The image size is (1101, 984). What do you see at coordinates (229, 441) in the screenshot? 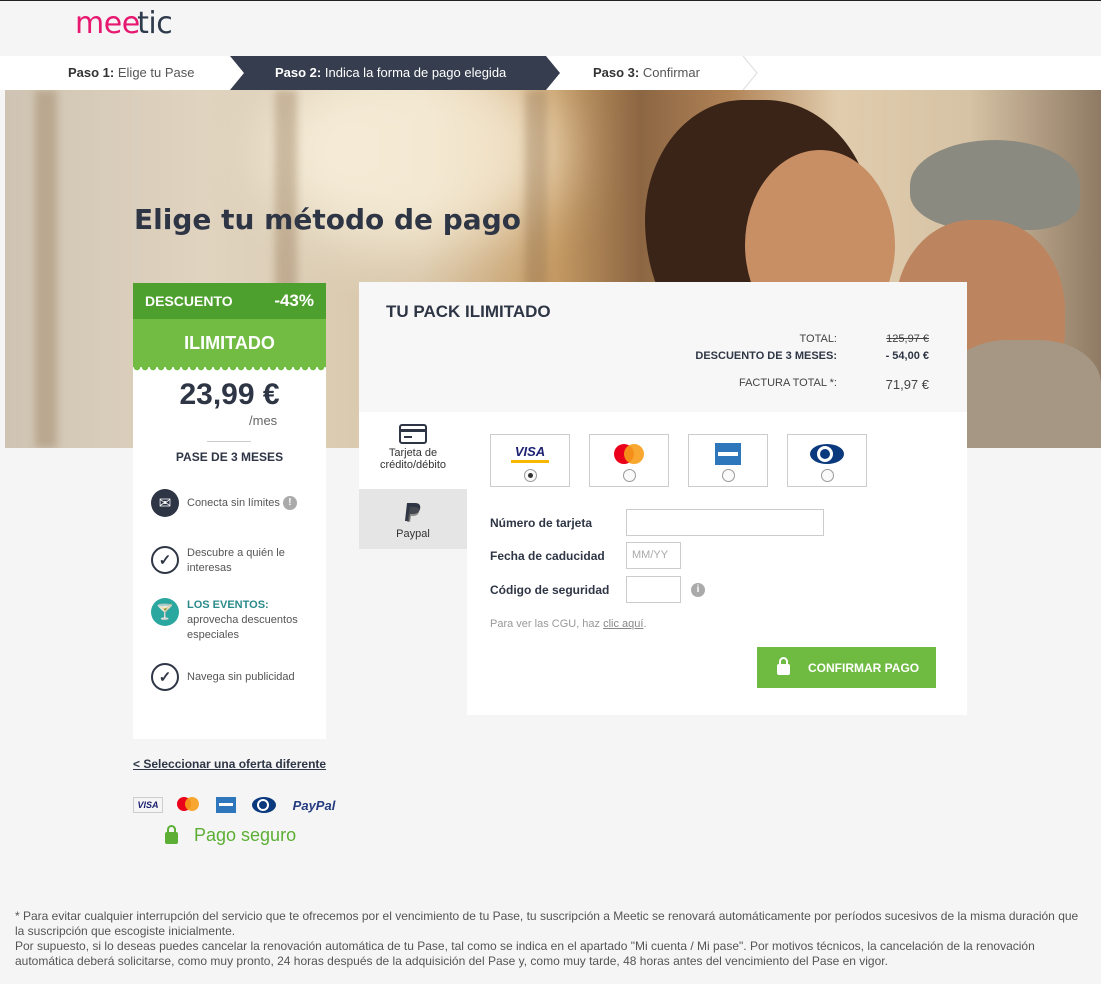
I see `divider` at bounding box center [229, 441].